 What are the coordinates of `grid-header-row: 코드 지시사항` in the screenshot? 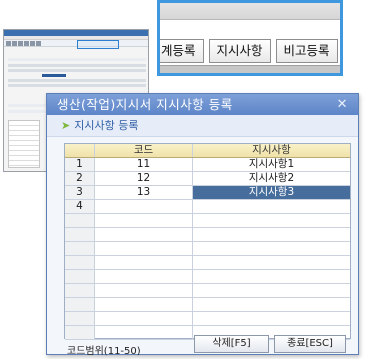 It's located at (207, 151).